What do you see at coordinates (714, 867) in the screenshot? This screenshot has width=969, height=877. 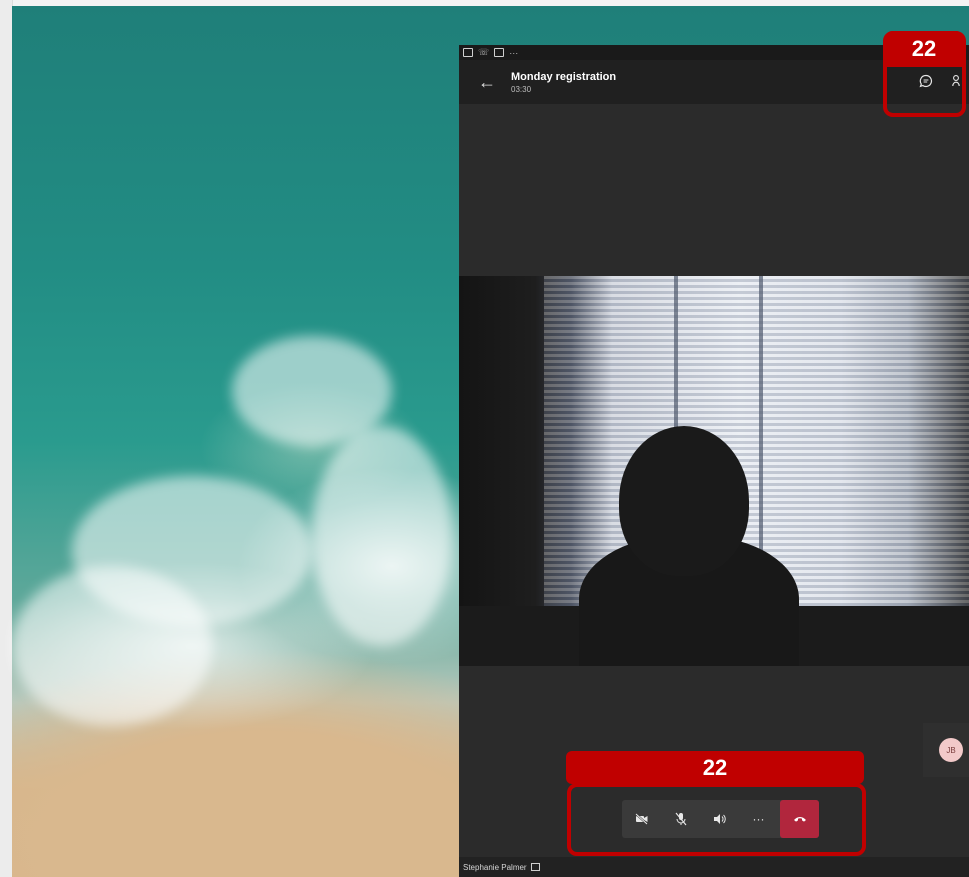 I see `participant-name-bar: Stephanie Palmer` at bounding box center [714, 867].